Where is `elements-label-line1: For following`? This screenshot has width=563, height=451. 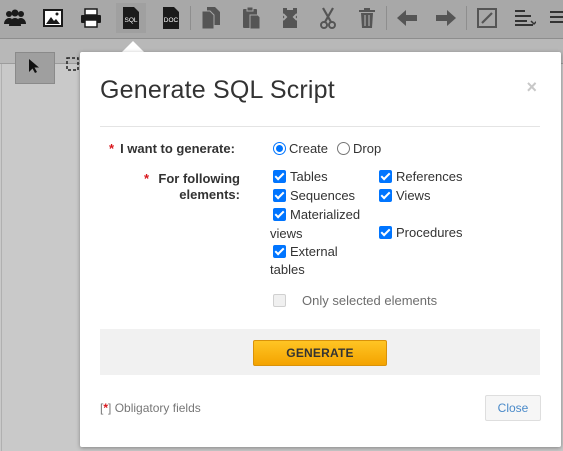 elements-label-line1: For following is located at coordinates (199, 178).